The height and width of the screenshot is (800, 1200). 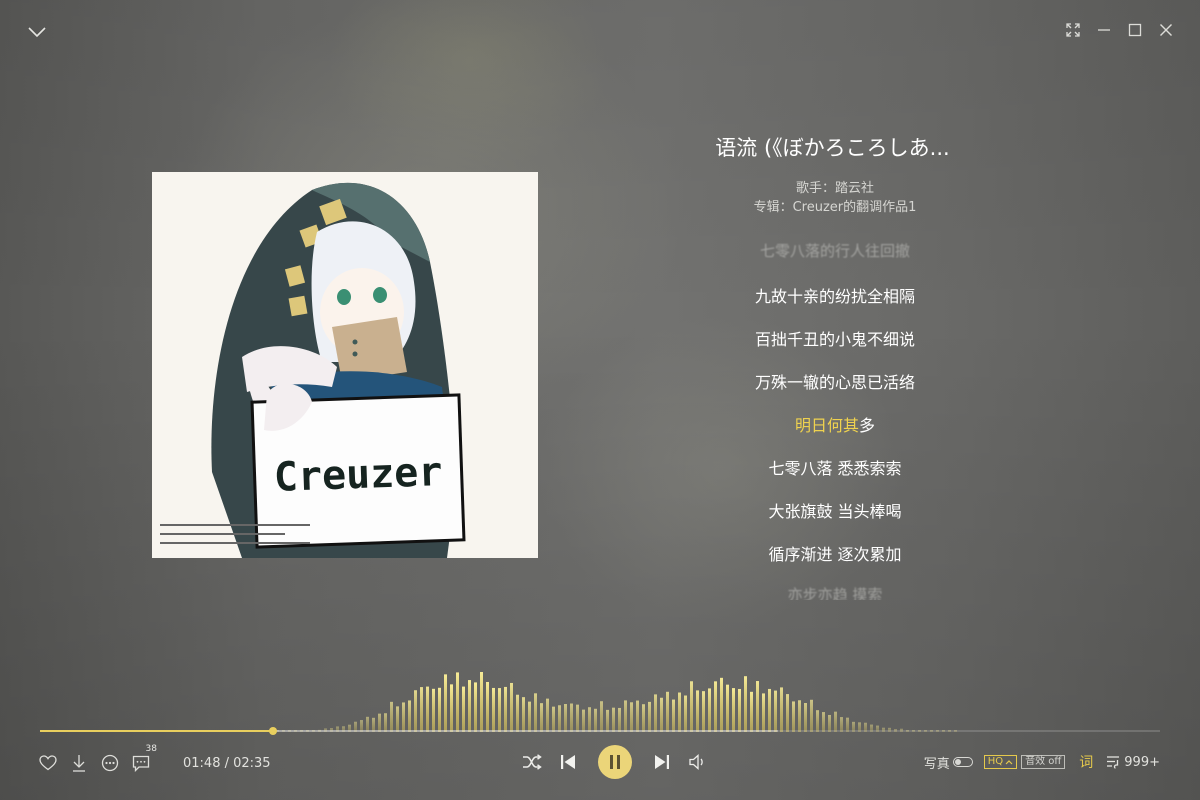 I want to click on minimize-icon, so click(x=1104, y=30).